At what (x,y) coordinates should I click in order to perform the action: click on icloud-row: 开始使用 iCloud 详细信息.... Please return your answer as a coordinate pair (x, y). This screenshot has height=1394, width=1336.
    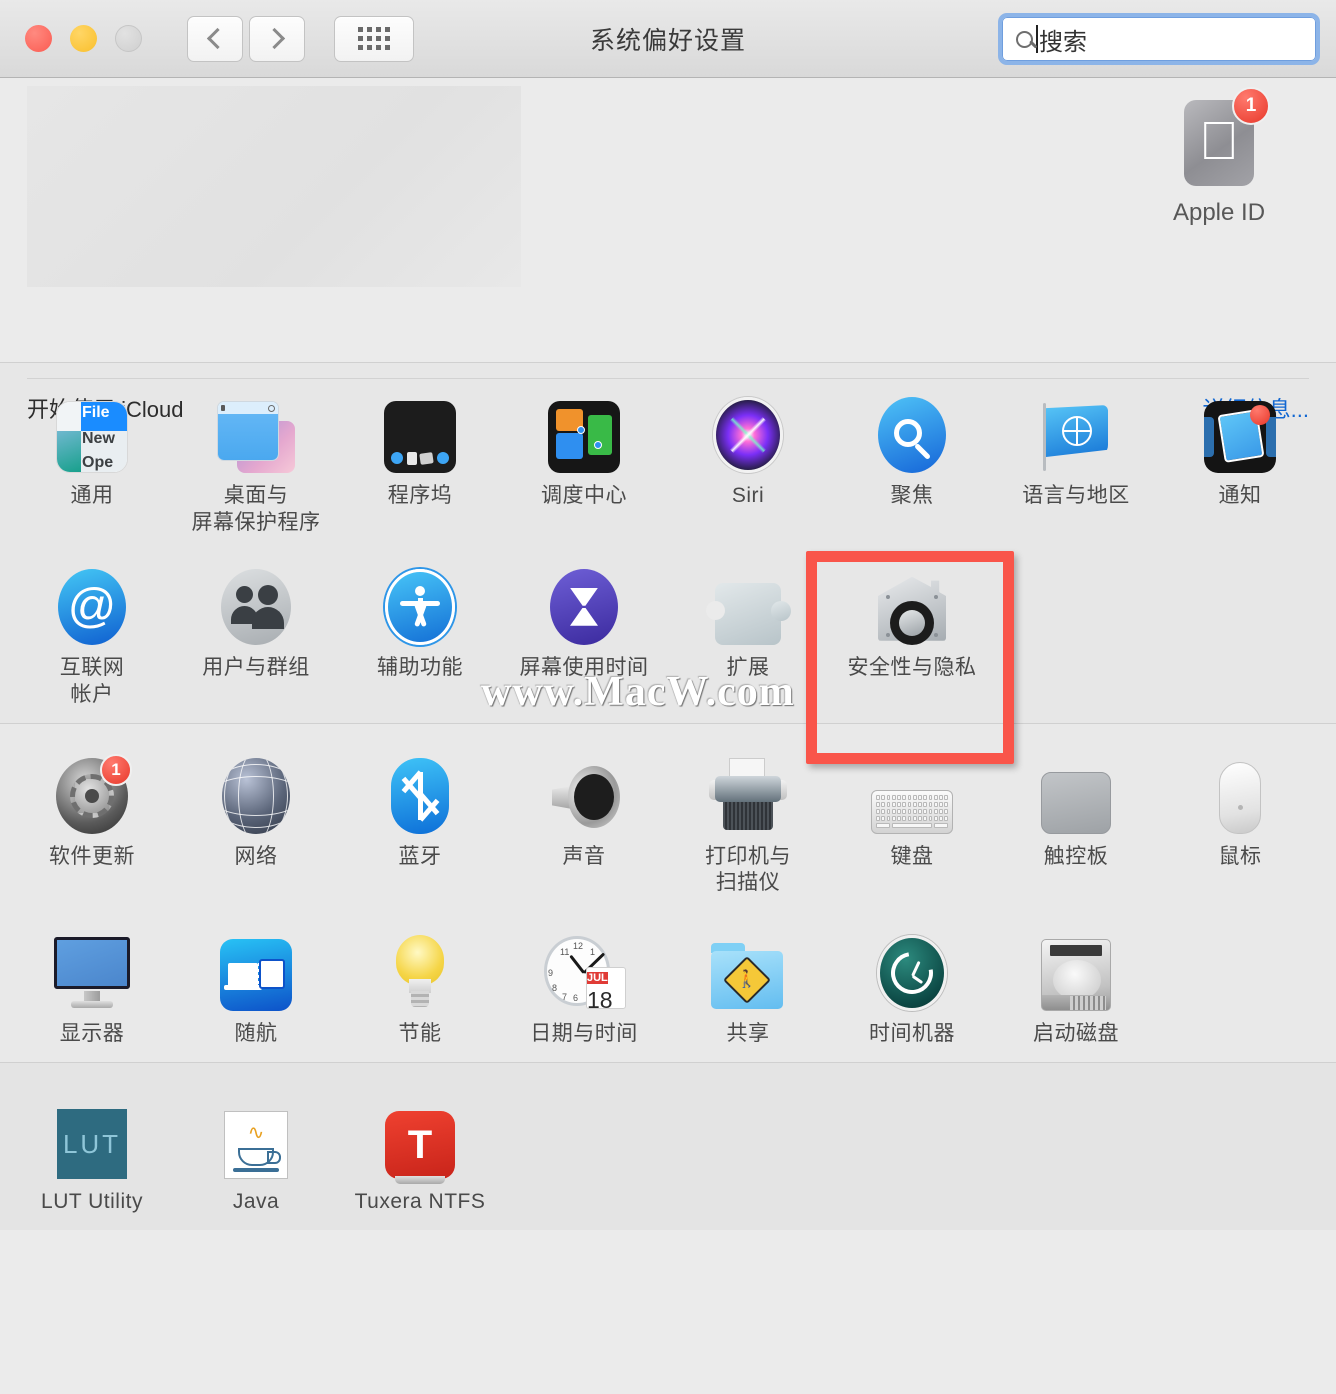
    Looking at the image, I should click on (668, 408).